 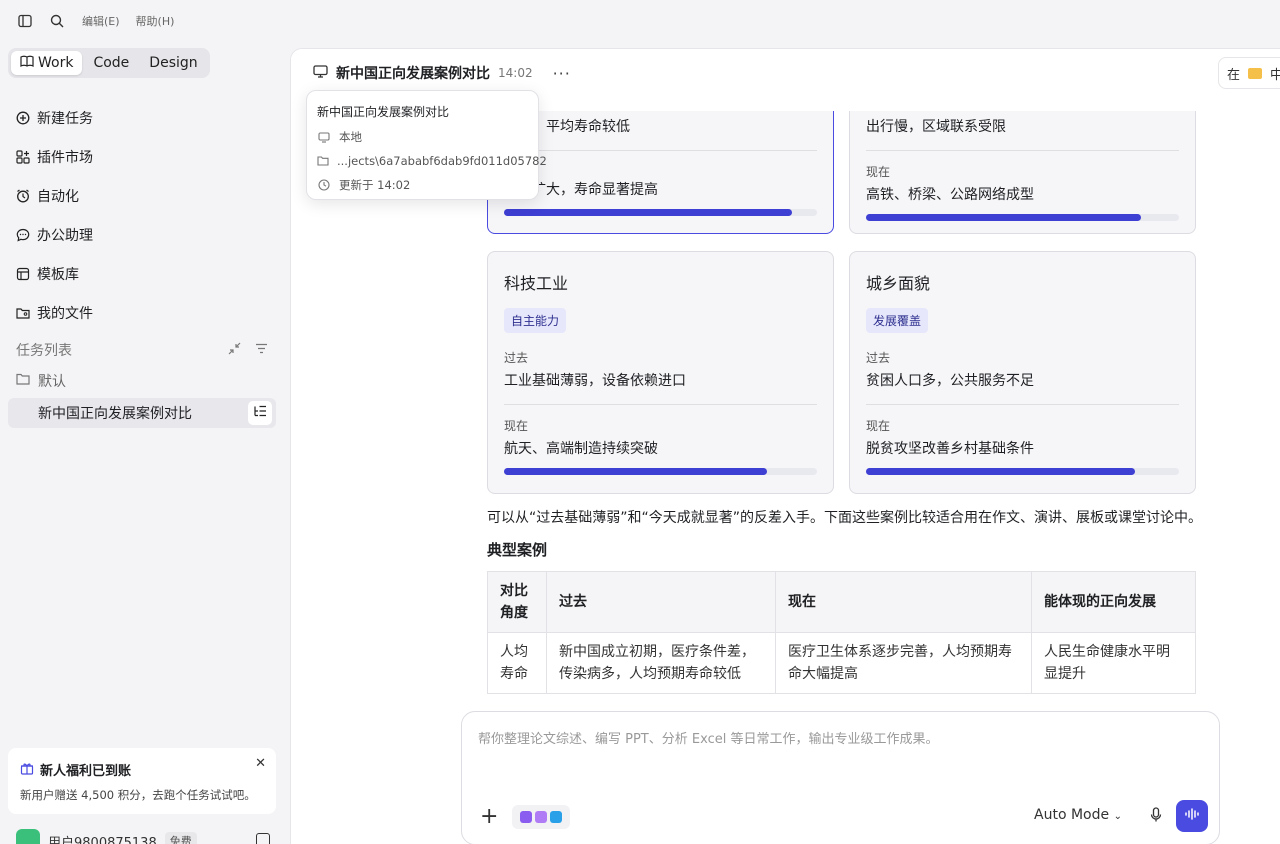 I want to click on mode-design: Design, so click(x=173, y=63).